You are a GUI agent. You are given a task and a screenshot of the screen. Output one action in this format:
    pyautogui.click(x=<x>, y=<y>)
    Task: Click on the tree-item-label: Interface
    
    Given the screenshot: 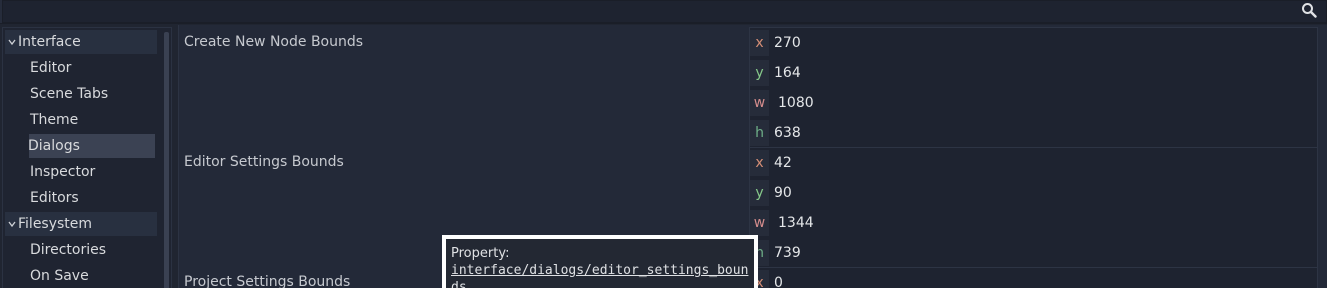 What is the action you would take?
    pyautogui.click(x=49, y=42)
    